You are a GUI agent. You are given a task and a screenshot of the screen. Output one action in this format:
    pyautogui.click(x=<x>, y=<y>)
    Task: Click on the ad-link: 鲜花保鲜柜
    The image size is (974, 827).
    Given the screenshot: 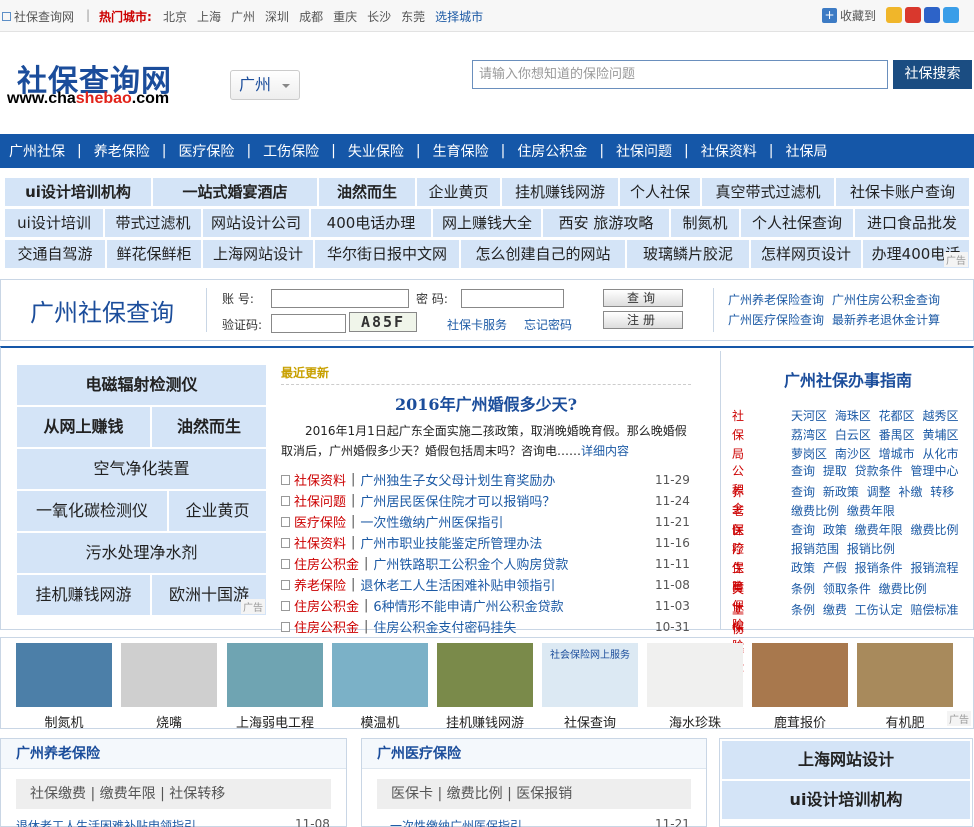 What is the action you would take?
    pyautogui.click(x=154, y=254)
    